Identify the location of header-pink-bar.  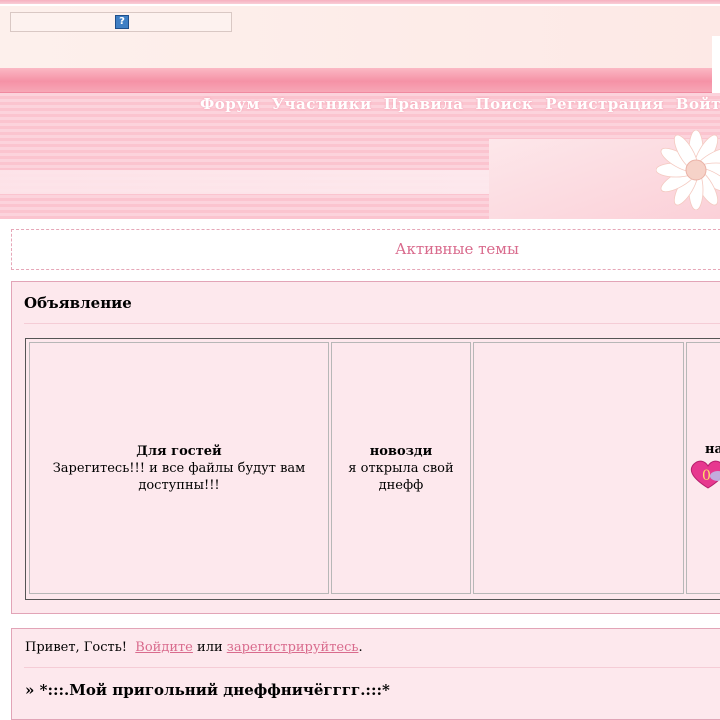
(356, 80).